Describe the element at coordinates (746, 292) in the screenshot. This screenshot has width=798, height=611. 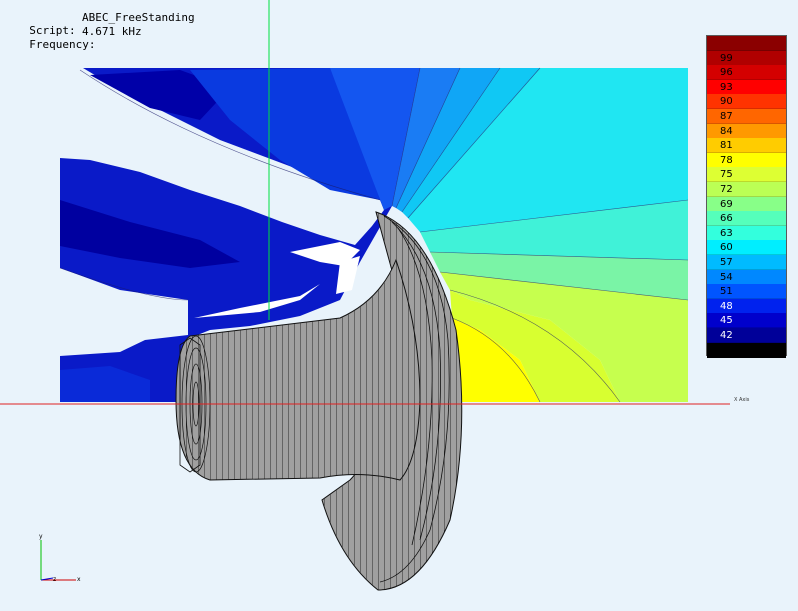
I see `legend-entry: 51` at that location.